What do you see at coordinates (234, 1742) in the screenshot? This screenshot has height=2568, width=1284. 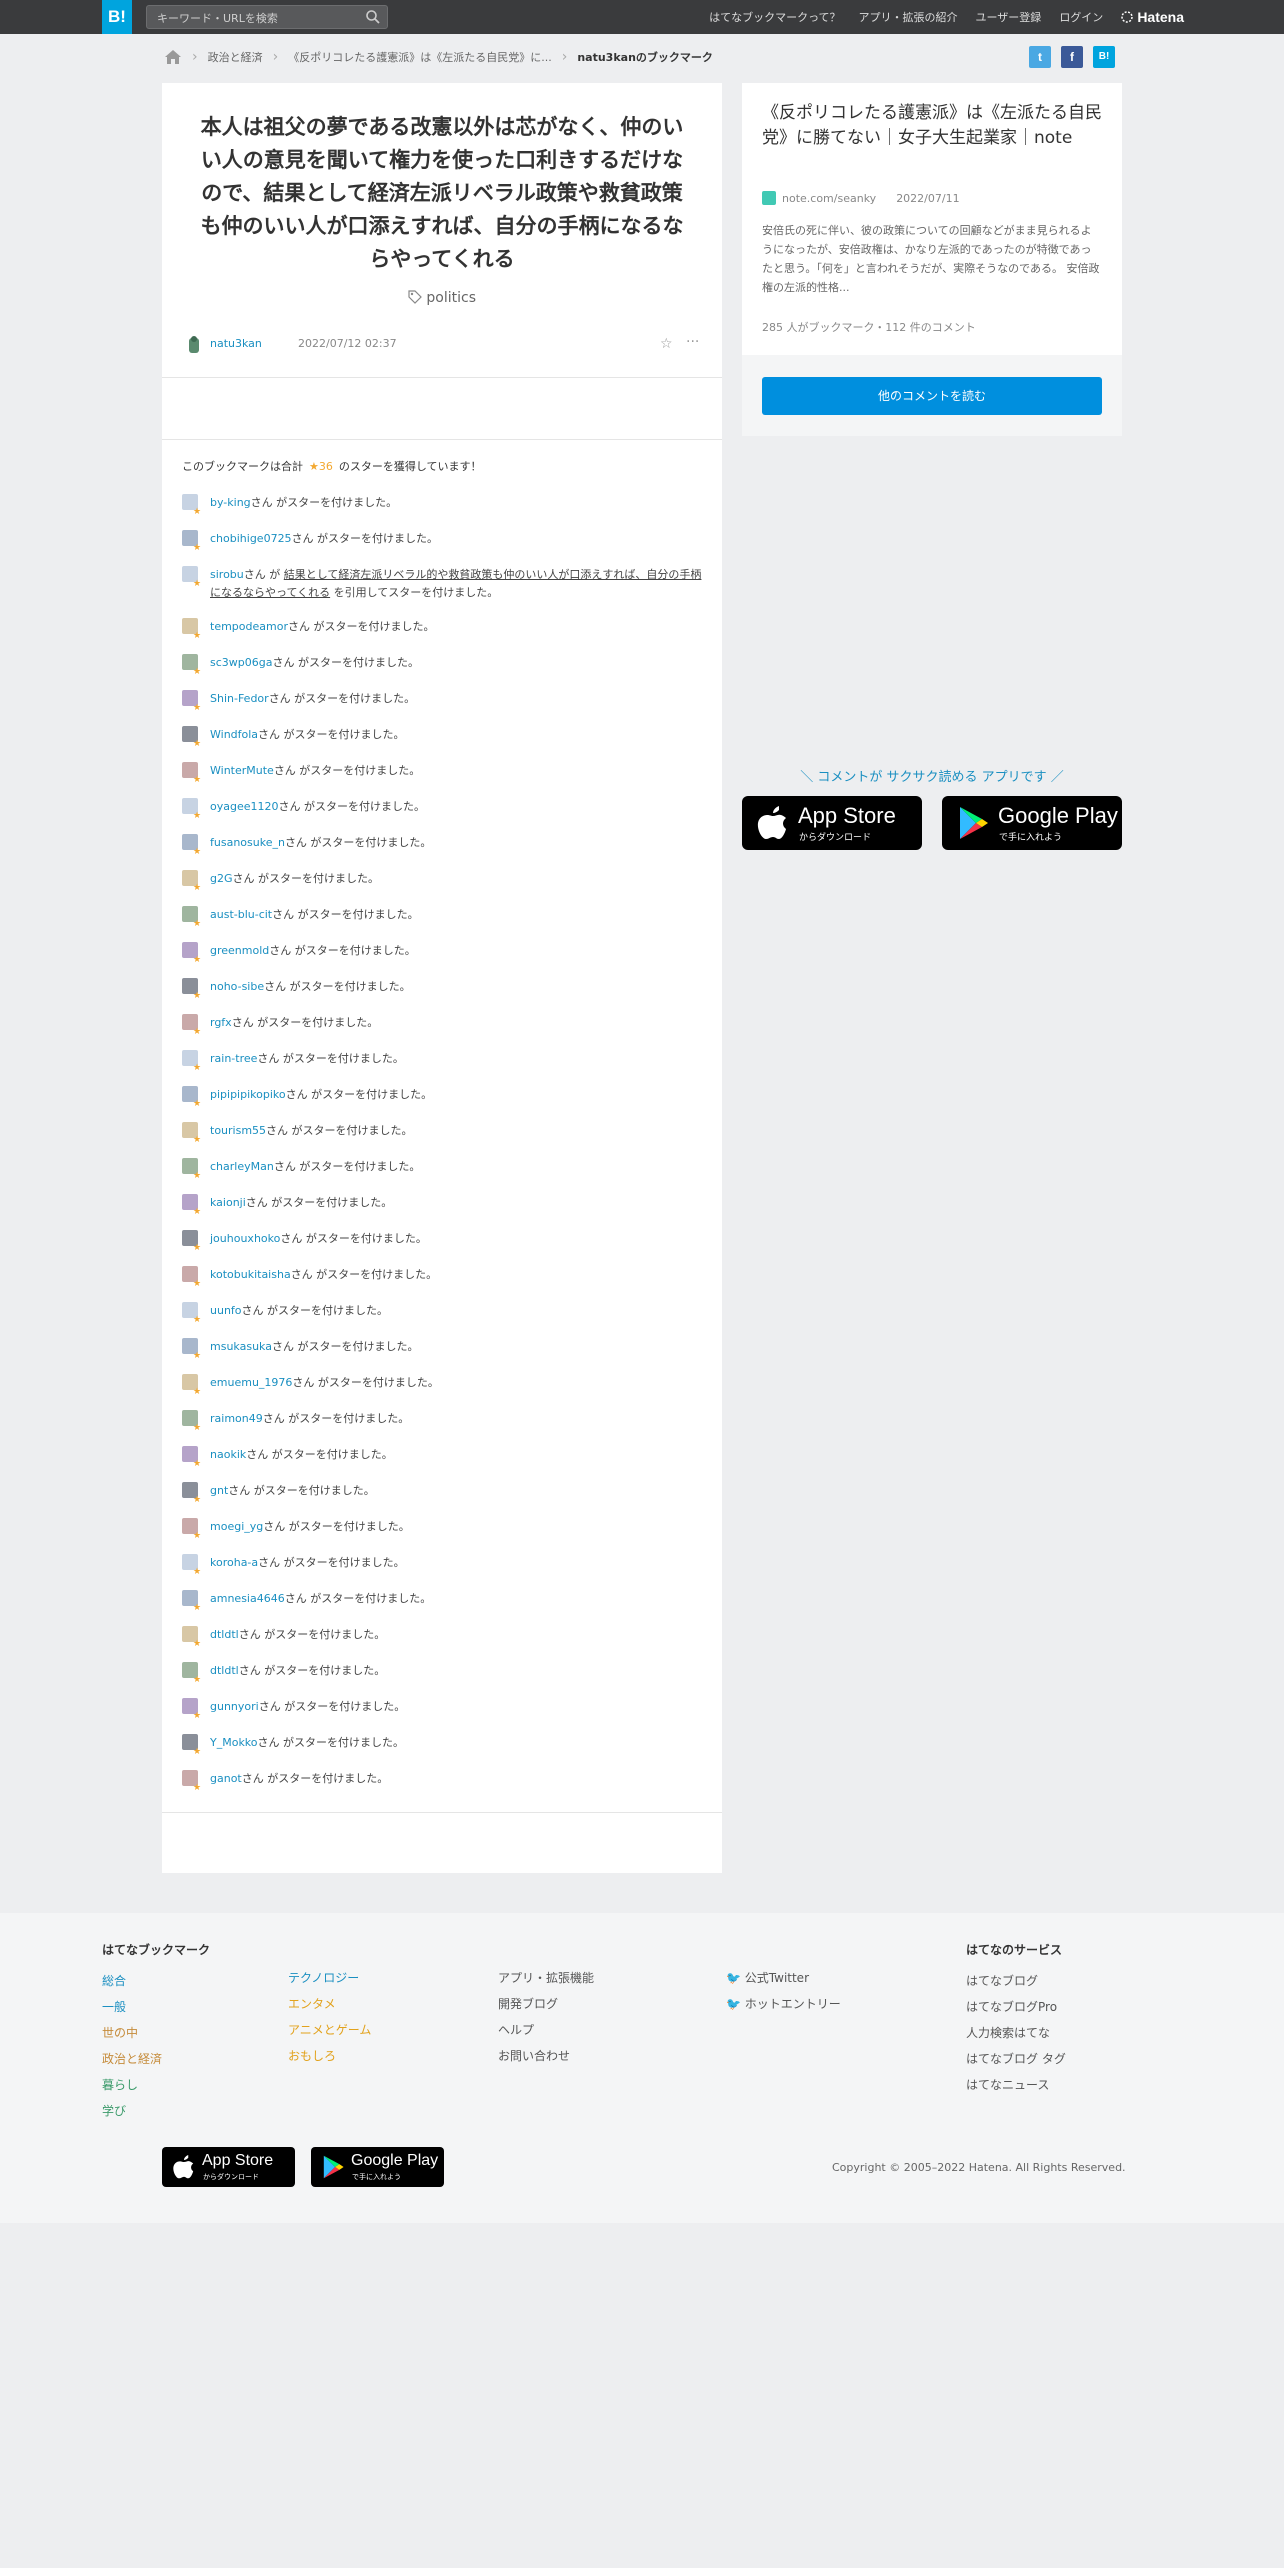 I see `star-user-link: Y_Mokko` at bounding box center [234, 1742].